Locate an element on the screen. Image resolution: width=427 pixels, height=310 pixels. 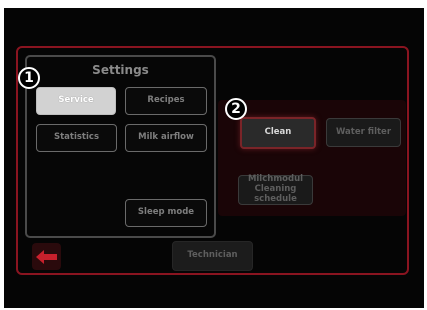
sleep-mode-button: Sleep mode is located at coordinates (166, 213).